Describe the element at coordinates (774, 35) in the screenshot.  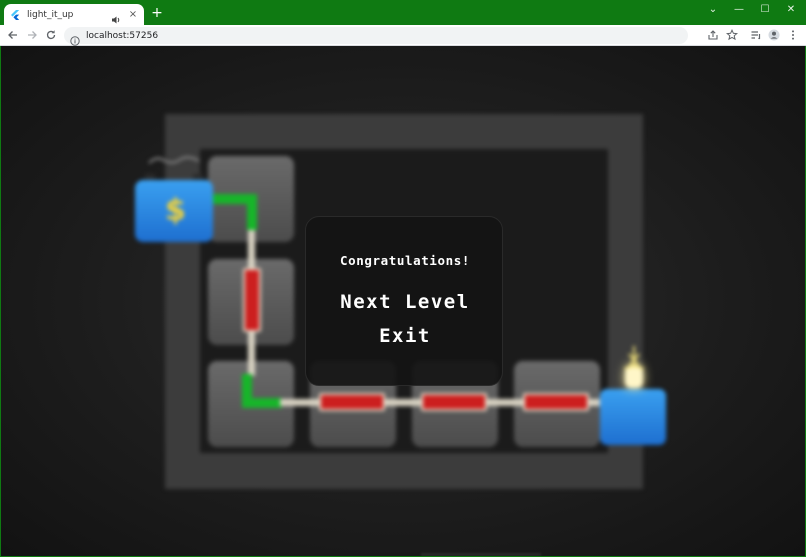
I see `profile-icon` at that location.